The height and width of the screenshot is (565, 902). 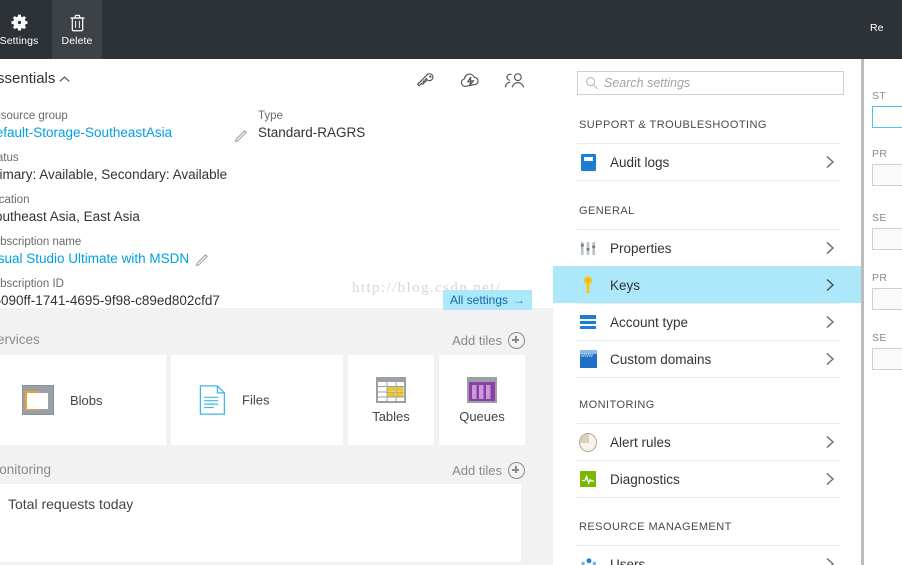 What do you see at coordinates (83, 400) in the screenshot?
I see `tile-blobs: Blobs` at bounding box center [83, 400].